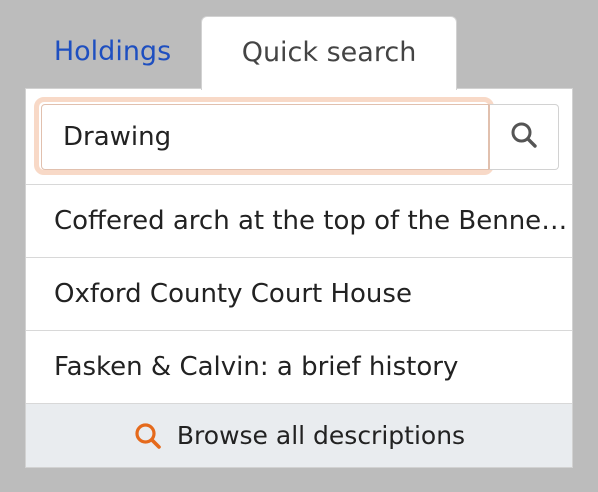 This screenshot has width=598, height=492. I want to click on tab-holdings: Holdings, so click(112, 52).